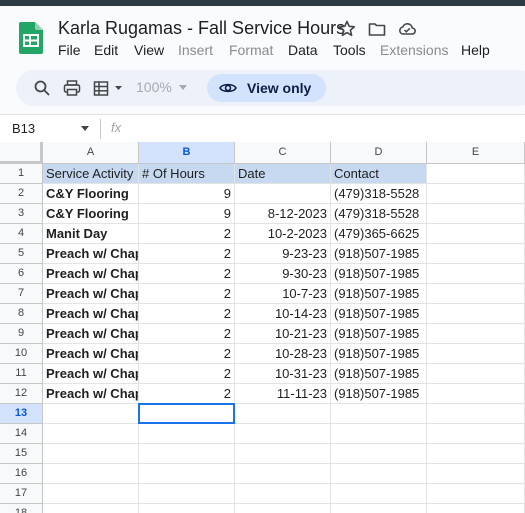  I want to click on folder-icon, so click(377, 29).